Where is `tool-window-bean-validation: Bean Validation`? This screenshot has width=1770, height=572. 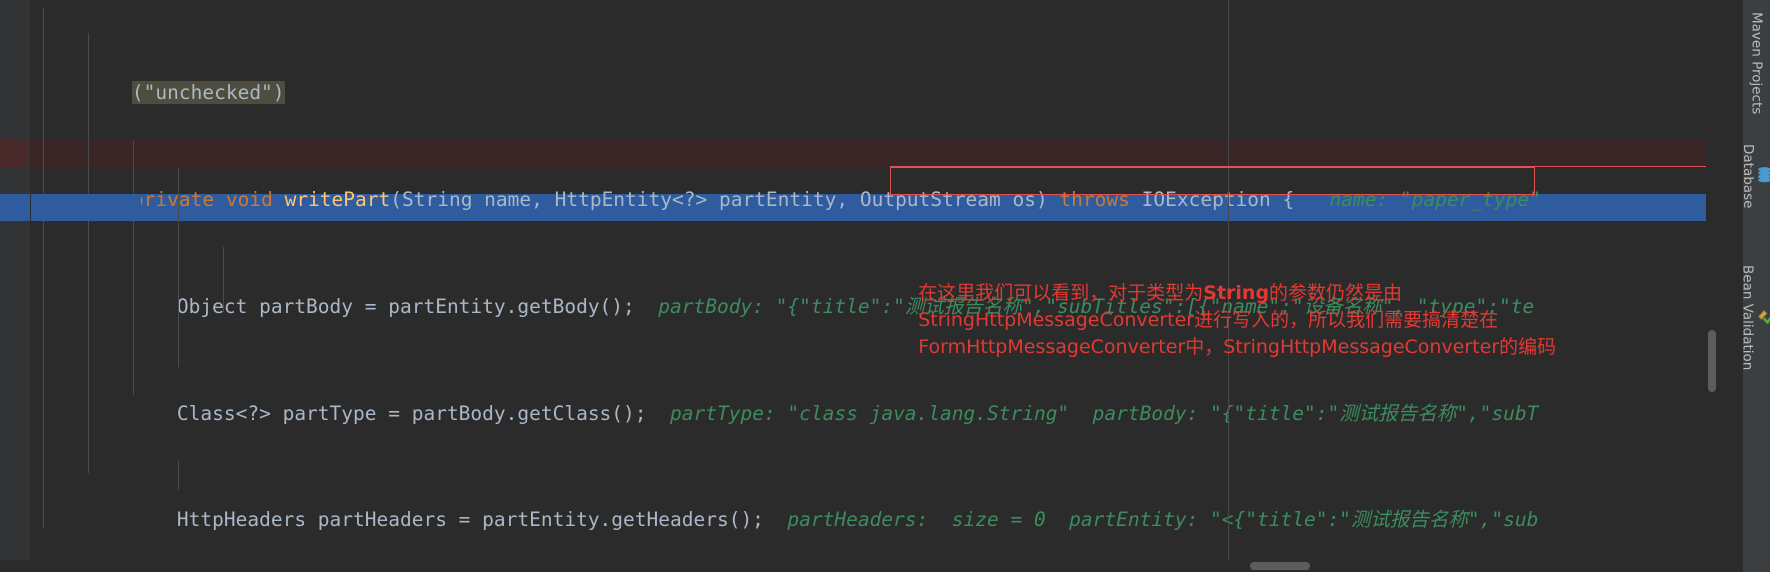
tool-window-bean-validation: Bean Validation is located at coordinates (1755, 313).